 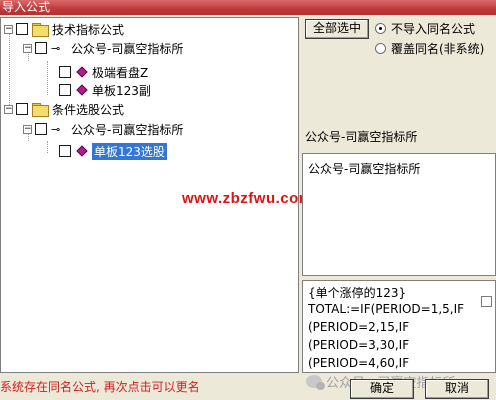 I want to click on radio-overwrite: 覆盖同名(非系统), so click(x=429, y=48).